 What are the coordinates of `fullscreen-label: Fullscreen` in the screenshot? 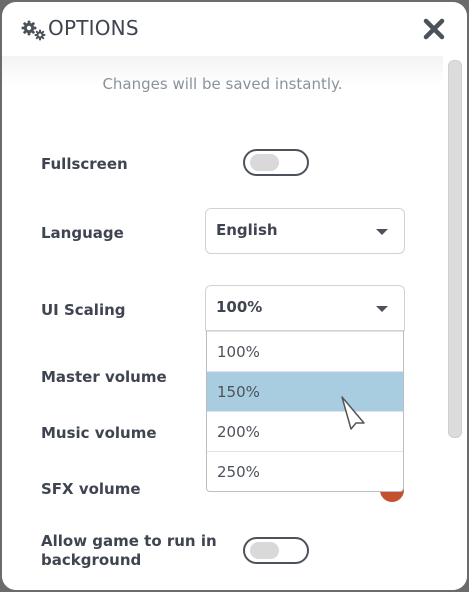 It's located at (84, 164).